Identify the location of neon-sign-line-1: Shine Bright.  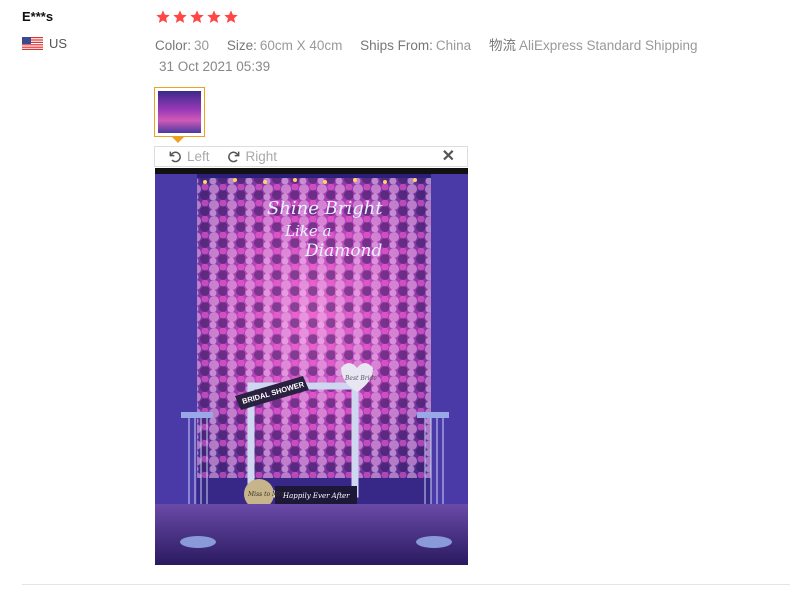
(325, 208).